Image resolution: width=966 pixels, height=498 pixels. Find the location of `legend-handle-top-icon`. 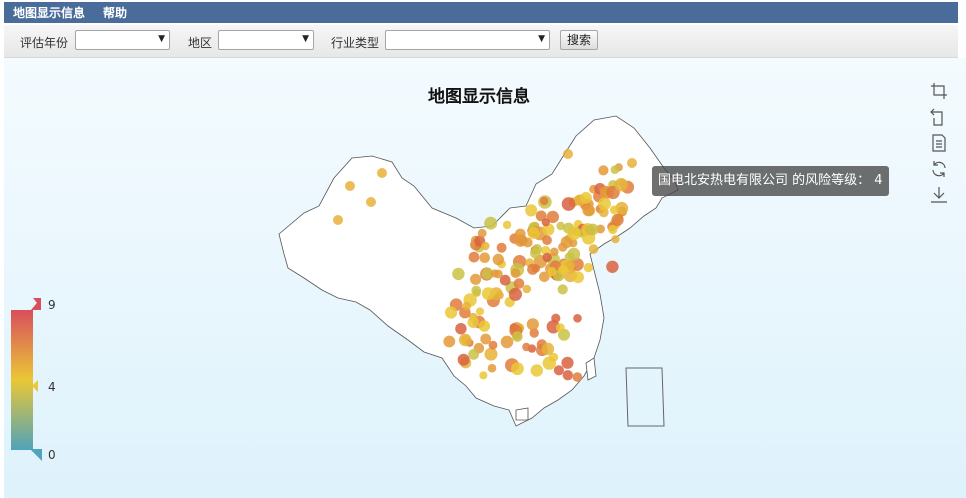

legend-handle-top-icon is located at coordinates (26, 304).